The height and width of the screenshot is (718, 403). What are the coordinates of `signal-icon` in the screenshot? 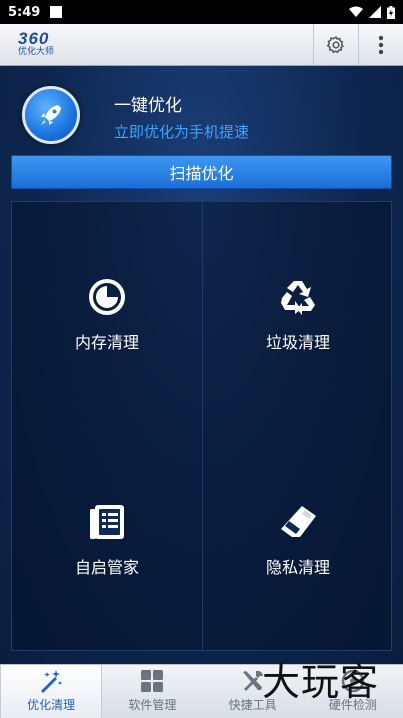 It's located at (375, 12).